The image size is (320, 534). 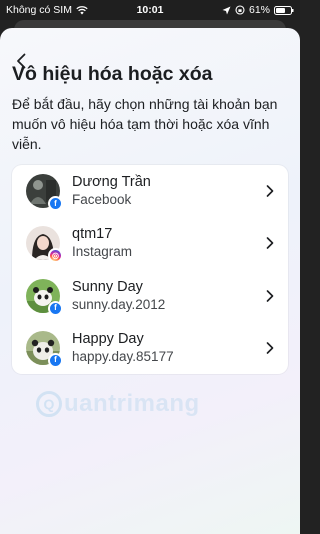 I want to click on watermark-text: uantrimang, so click(x=132, y=403).